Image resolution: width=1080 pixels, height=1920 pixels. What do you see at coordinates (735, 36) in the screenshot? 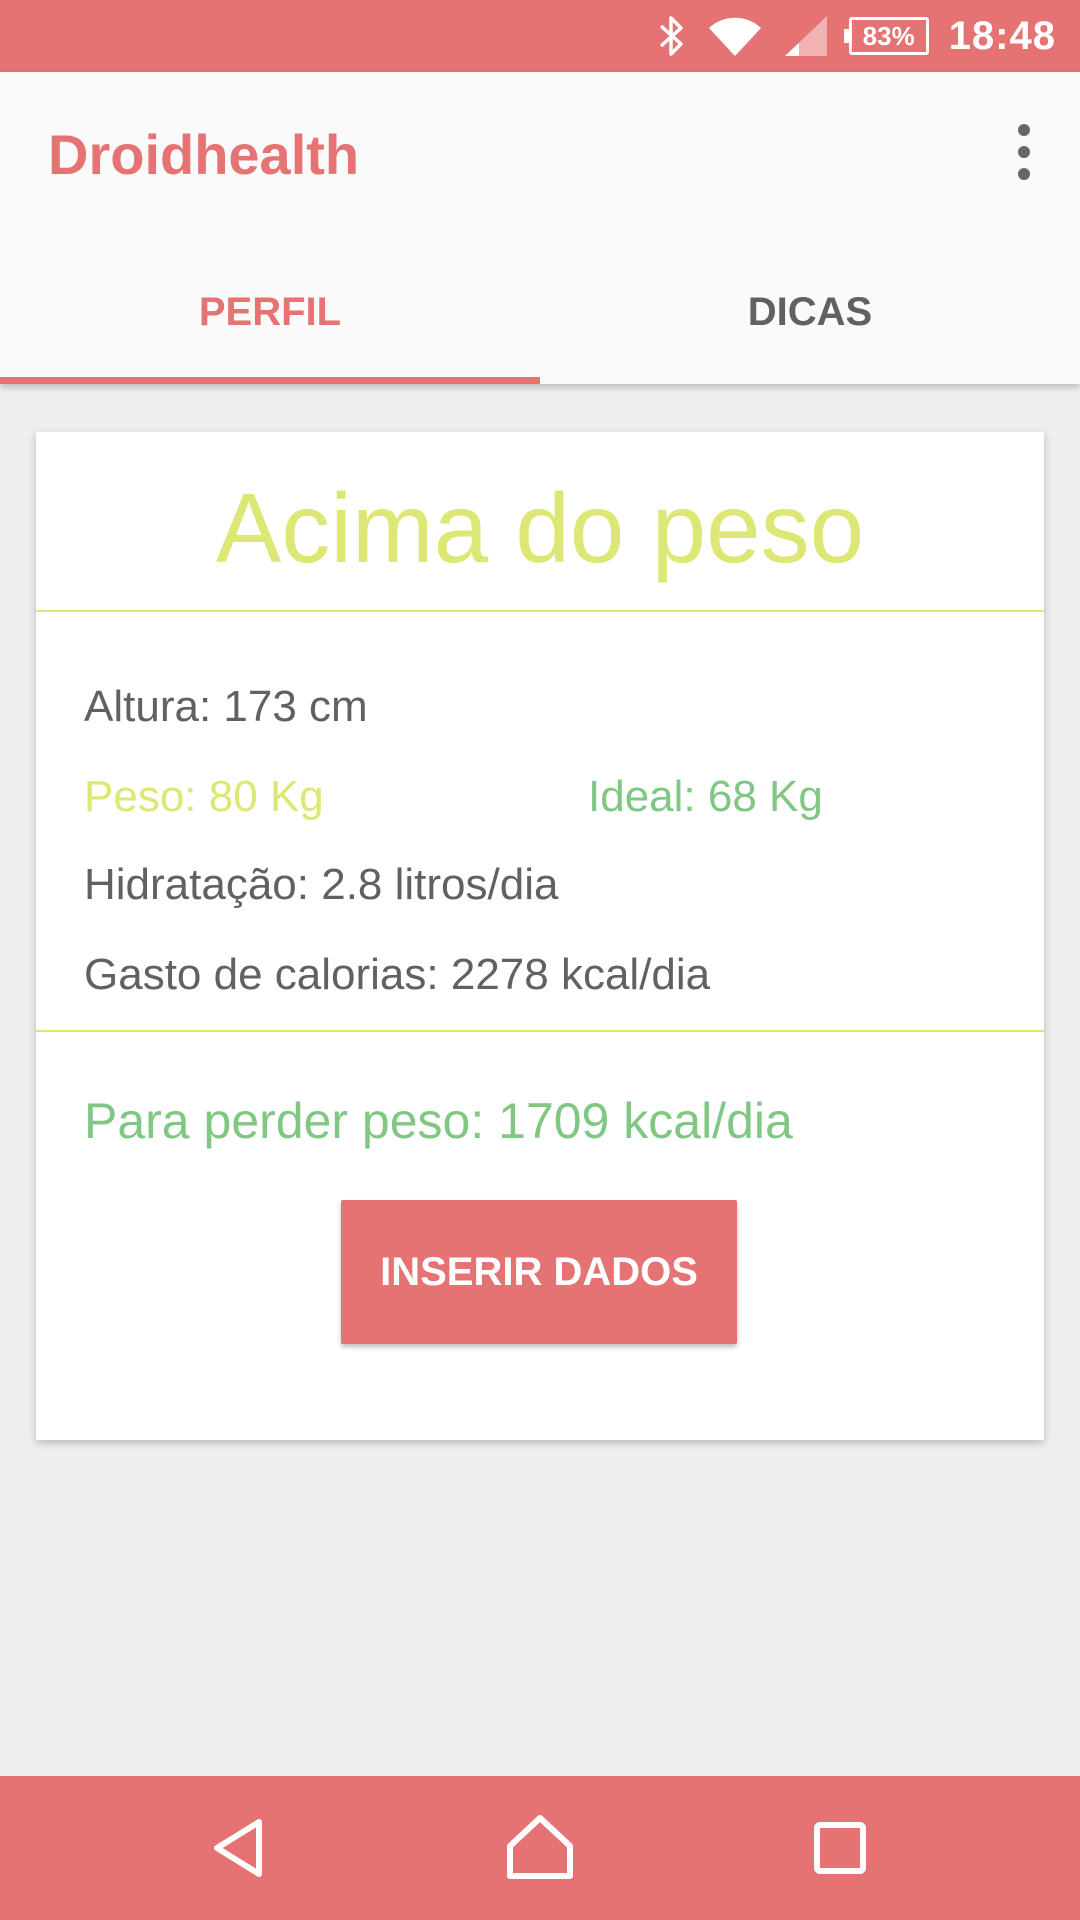
I see `wifi-icon` at bounding box center [735, 36].